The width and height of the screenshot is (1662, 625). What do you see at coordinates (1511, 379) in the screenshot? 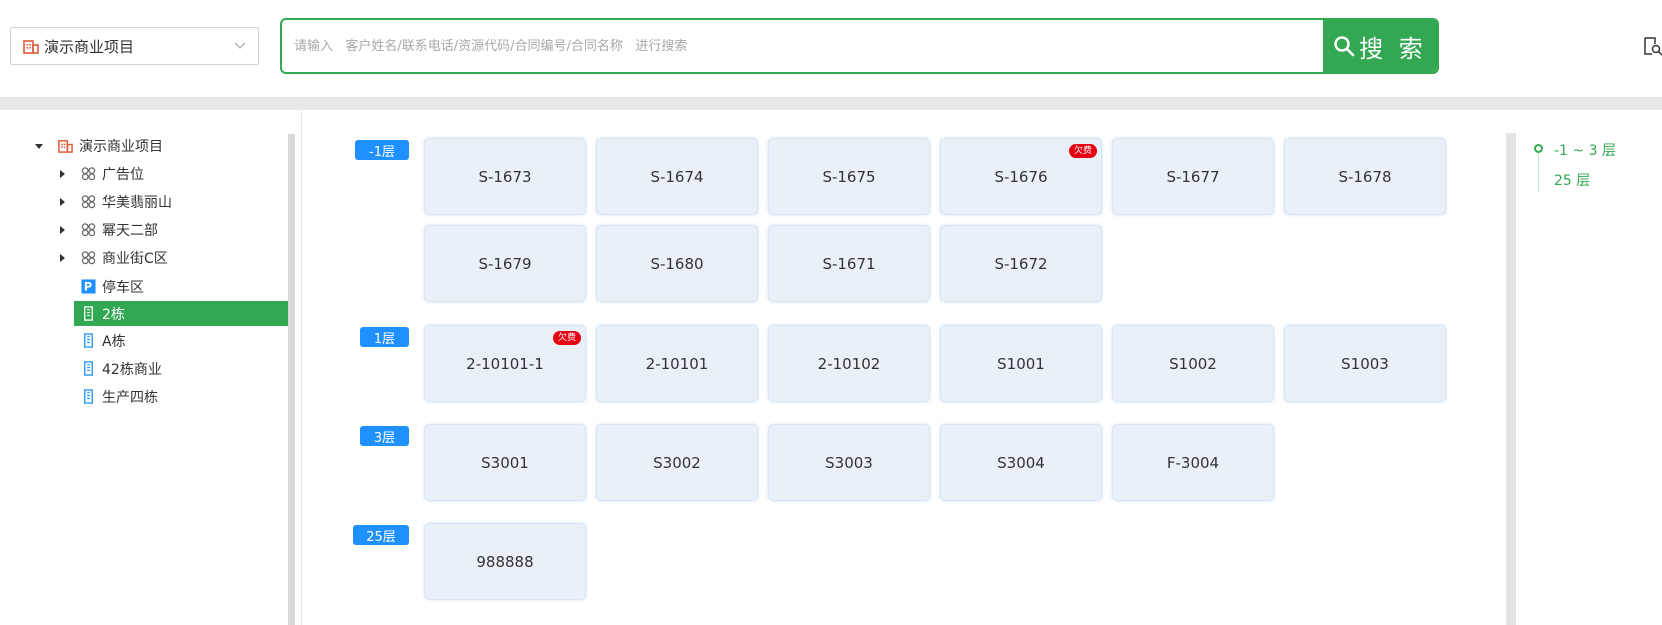
I see `main-scrollbar` at bounding box center [1511, 379].